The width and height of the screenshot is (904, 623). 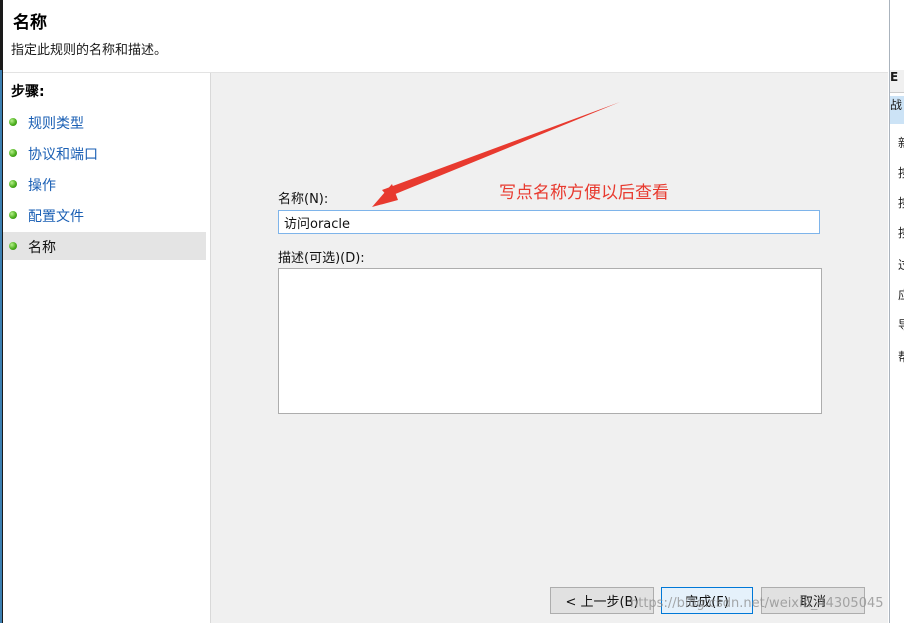 What do you see at coordinates (42, 248) in the screenshot?
I see `step-label: 名称` at bounding box center [42, 248].